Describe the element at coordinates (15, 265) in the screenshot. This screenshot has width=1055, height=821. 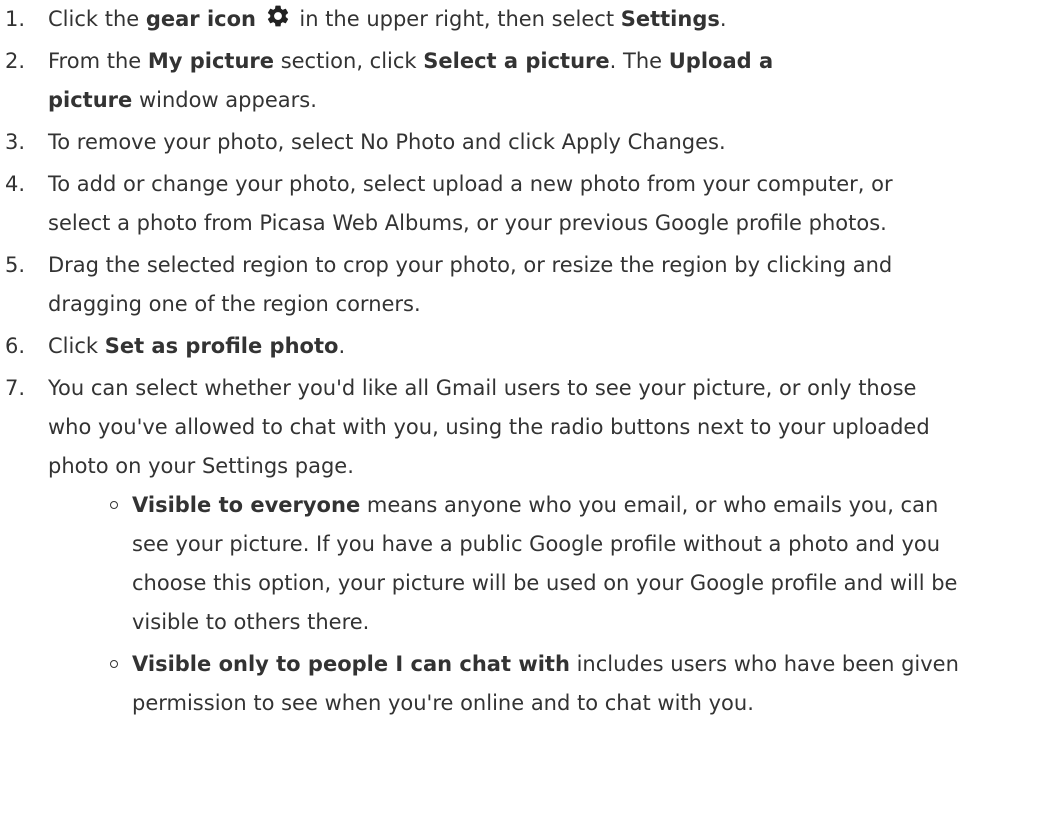
I see `step-number: 5.` at that location.